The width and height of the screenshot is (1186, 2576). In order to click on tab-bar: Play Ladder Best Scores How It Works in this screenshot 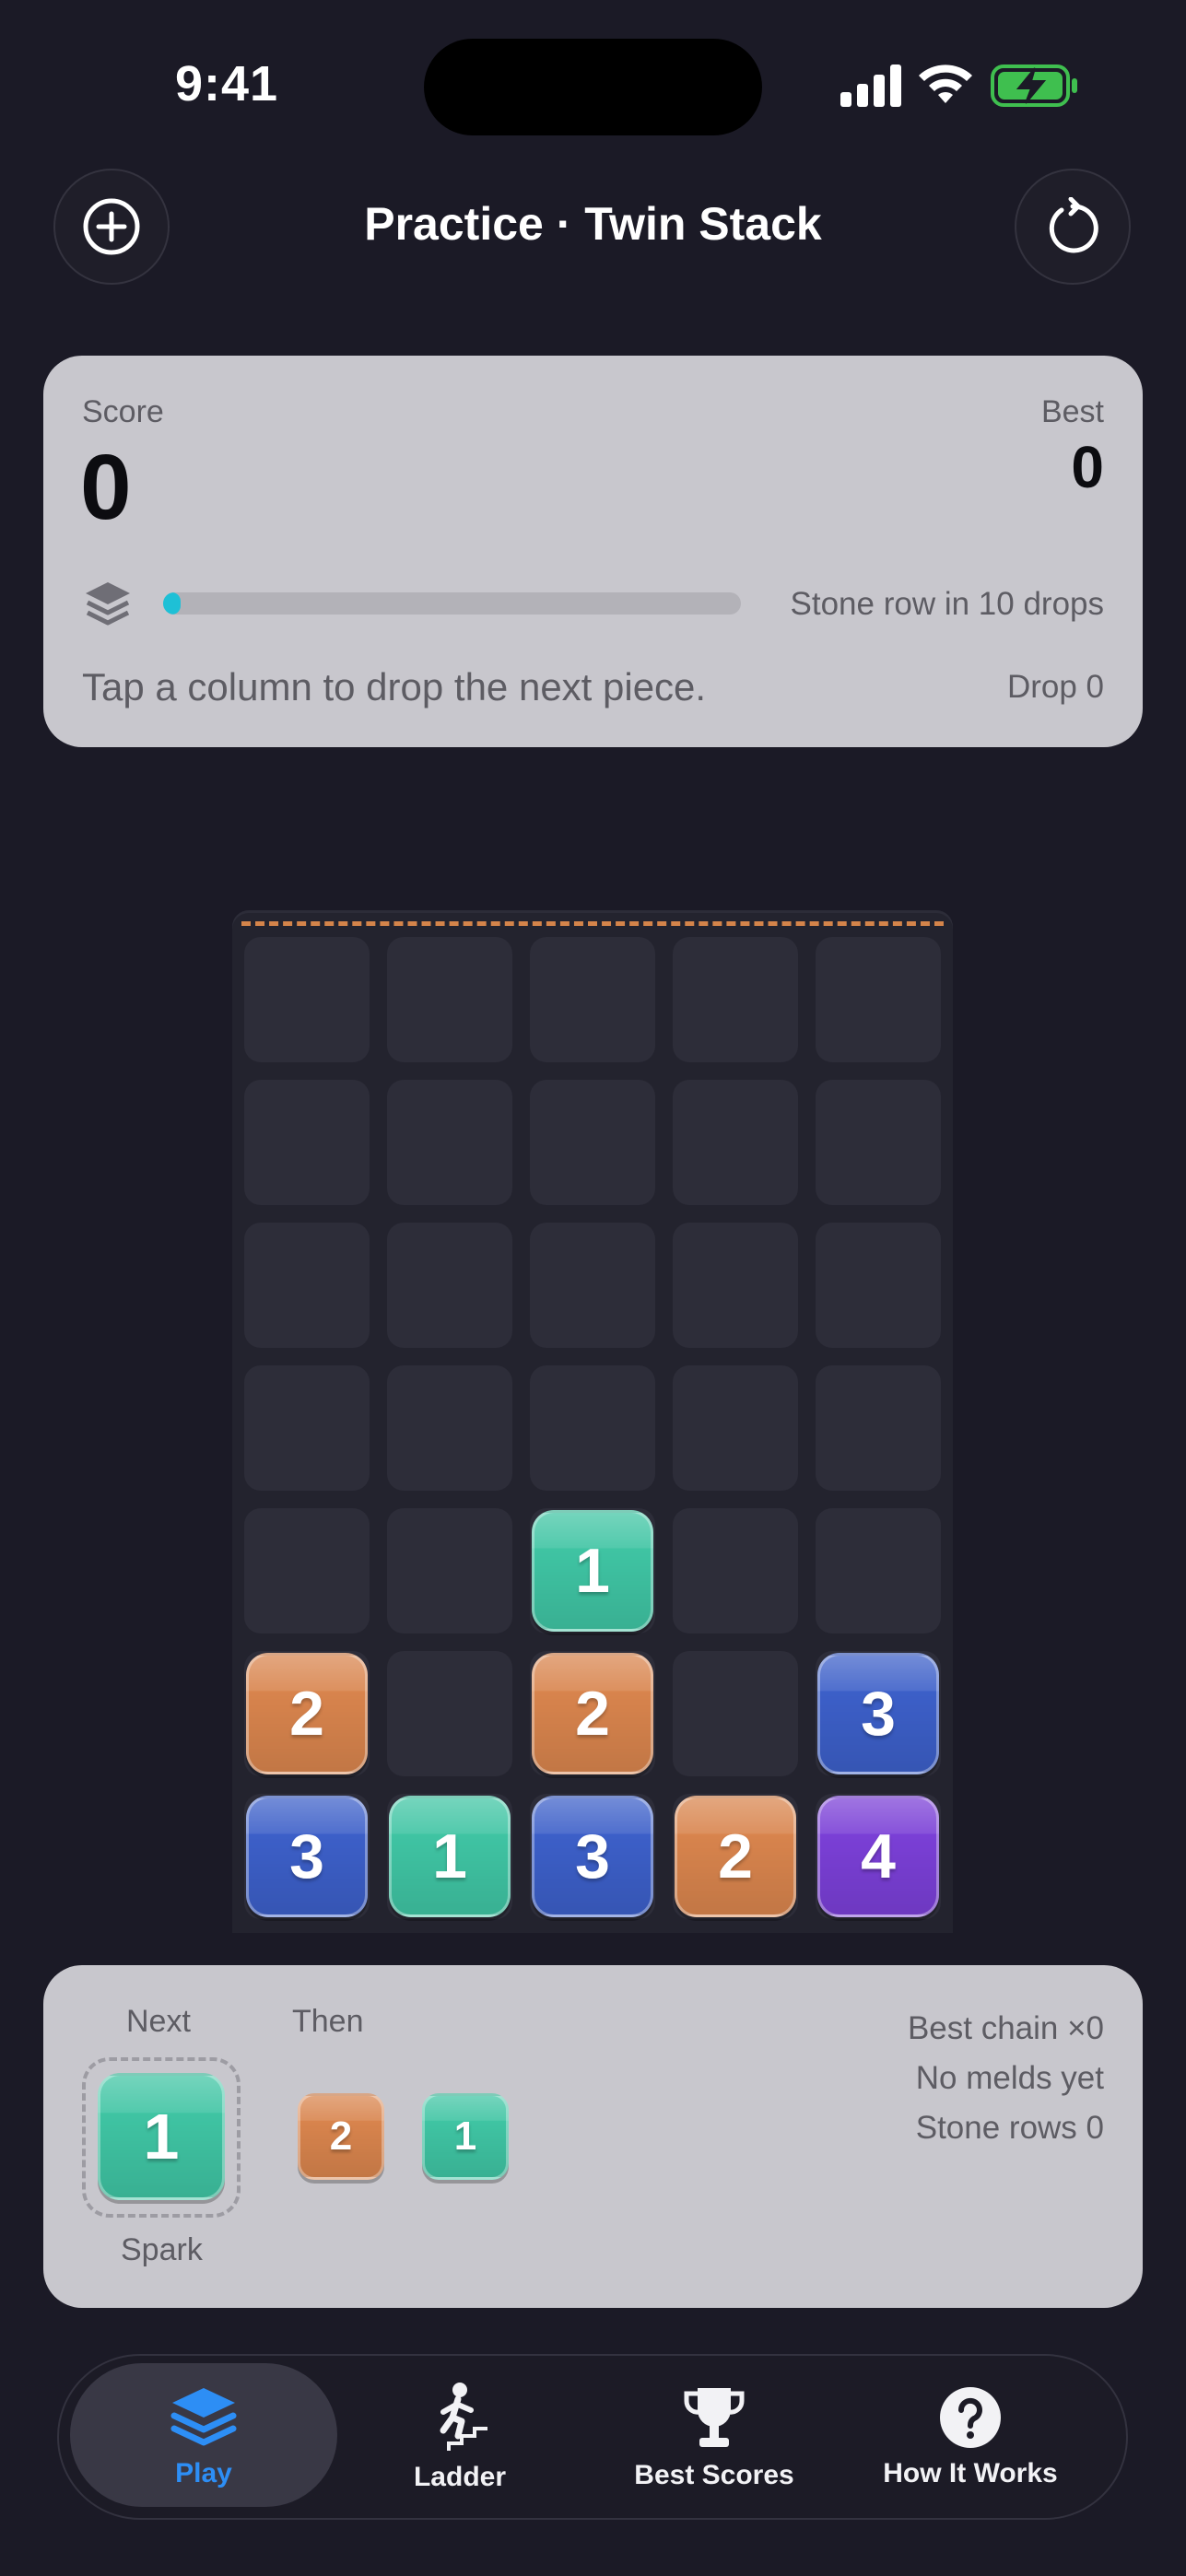, I will do `click(592, 2437)`.